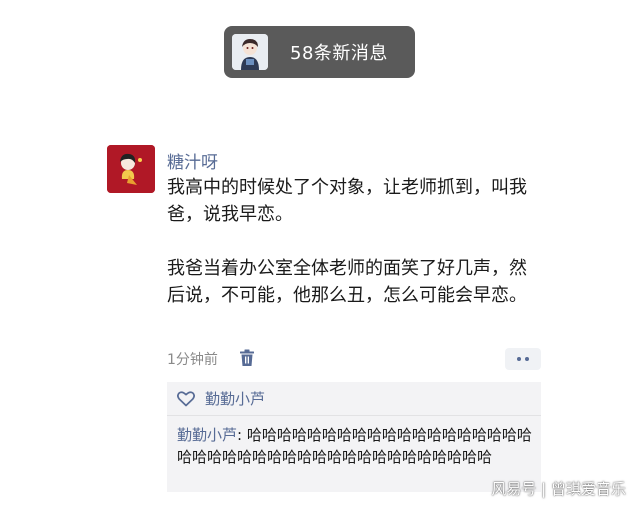 This screenshot has width=640, height=509. What do you see at coordinates (235, 398) in the screenshot?
I see `like-user-name: 勤勤小芦` at bounding box center [235, 398].